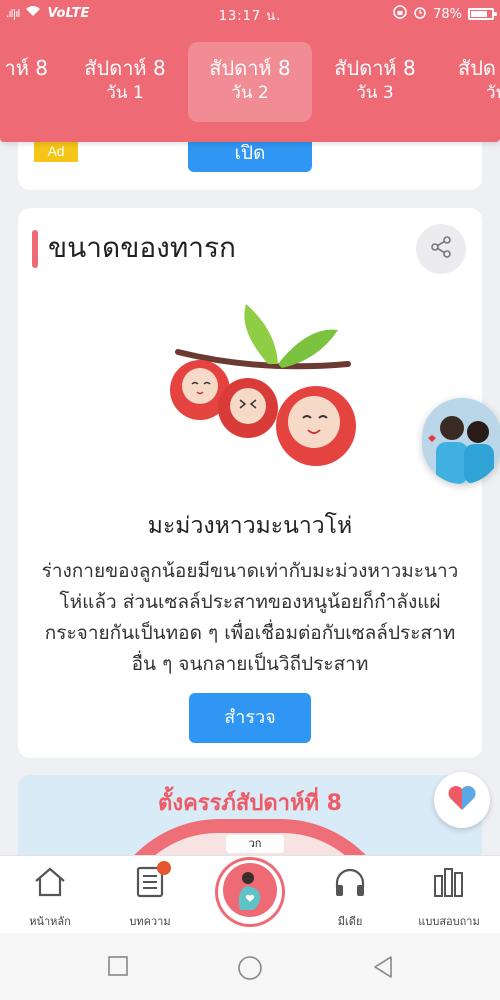 This screenshot has height=1000, width=500. Describe the element at coordinates (153, 882) in the screenshot. I see `article-icon` at that location.